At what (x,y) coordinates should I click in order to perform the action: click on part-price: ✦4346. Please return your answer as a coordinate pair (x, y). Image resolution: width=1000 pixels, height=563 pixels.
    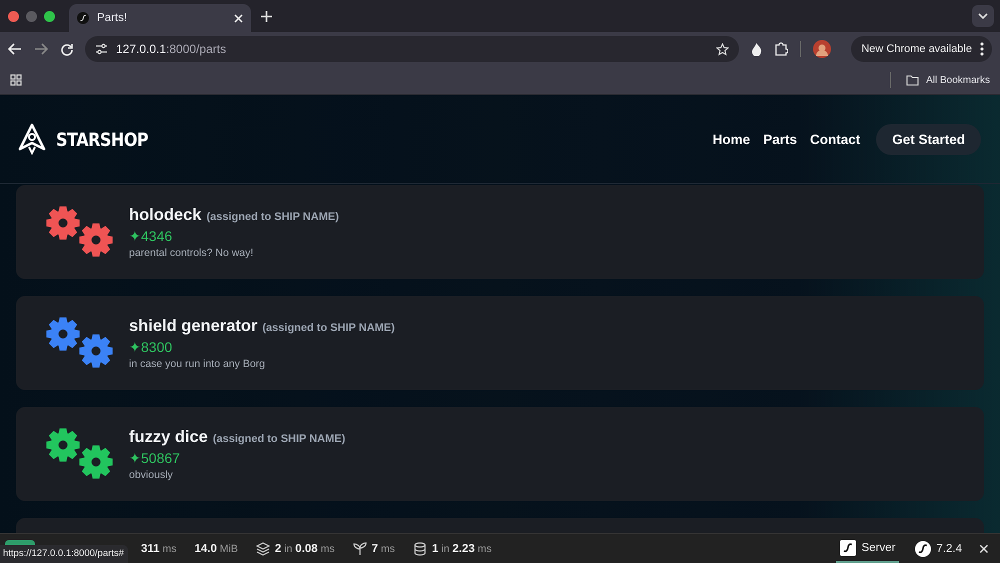
    Looking at the image, I should click on (151, 236).